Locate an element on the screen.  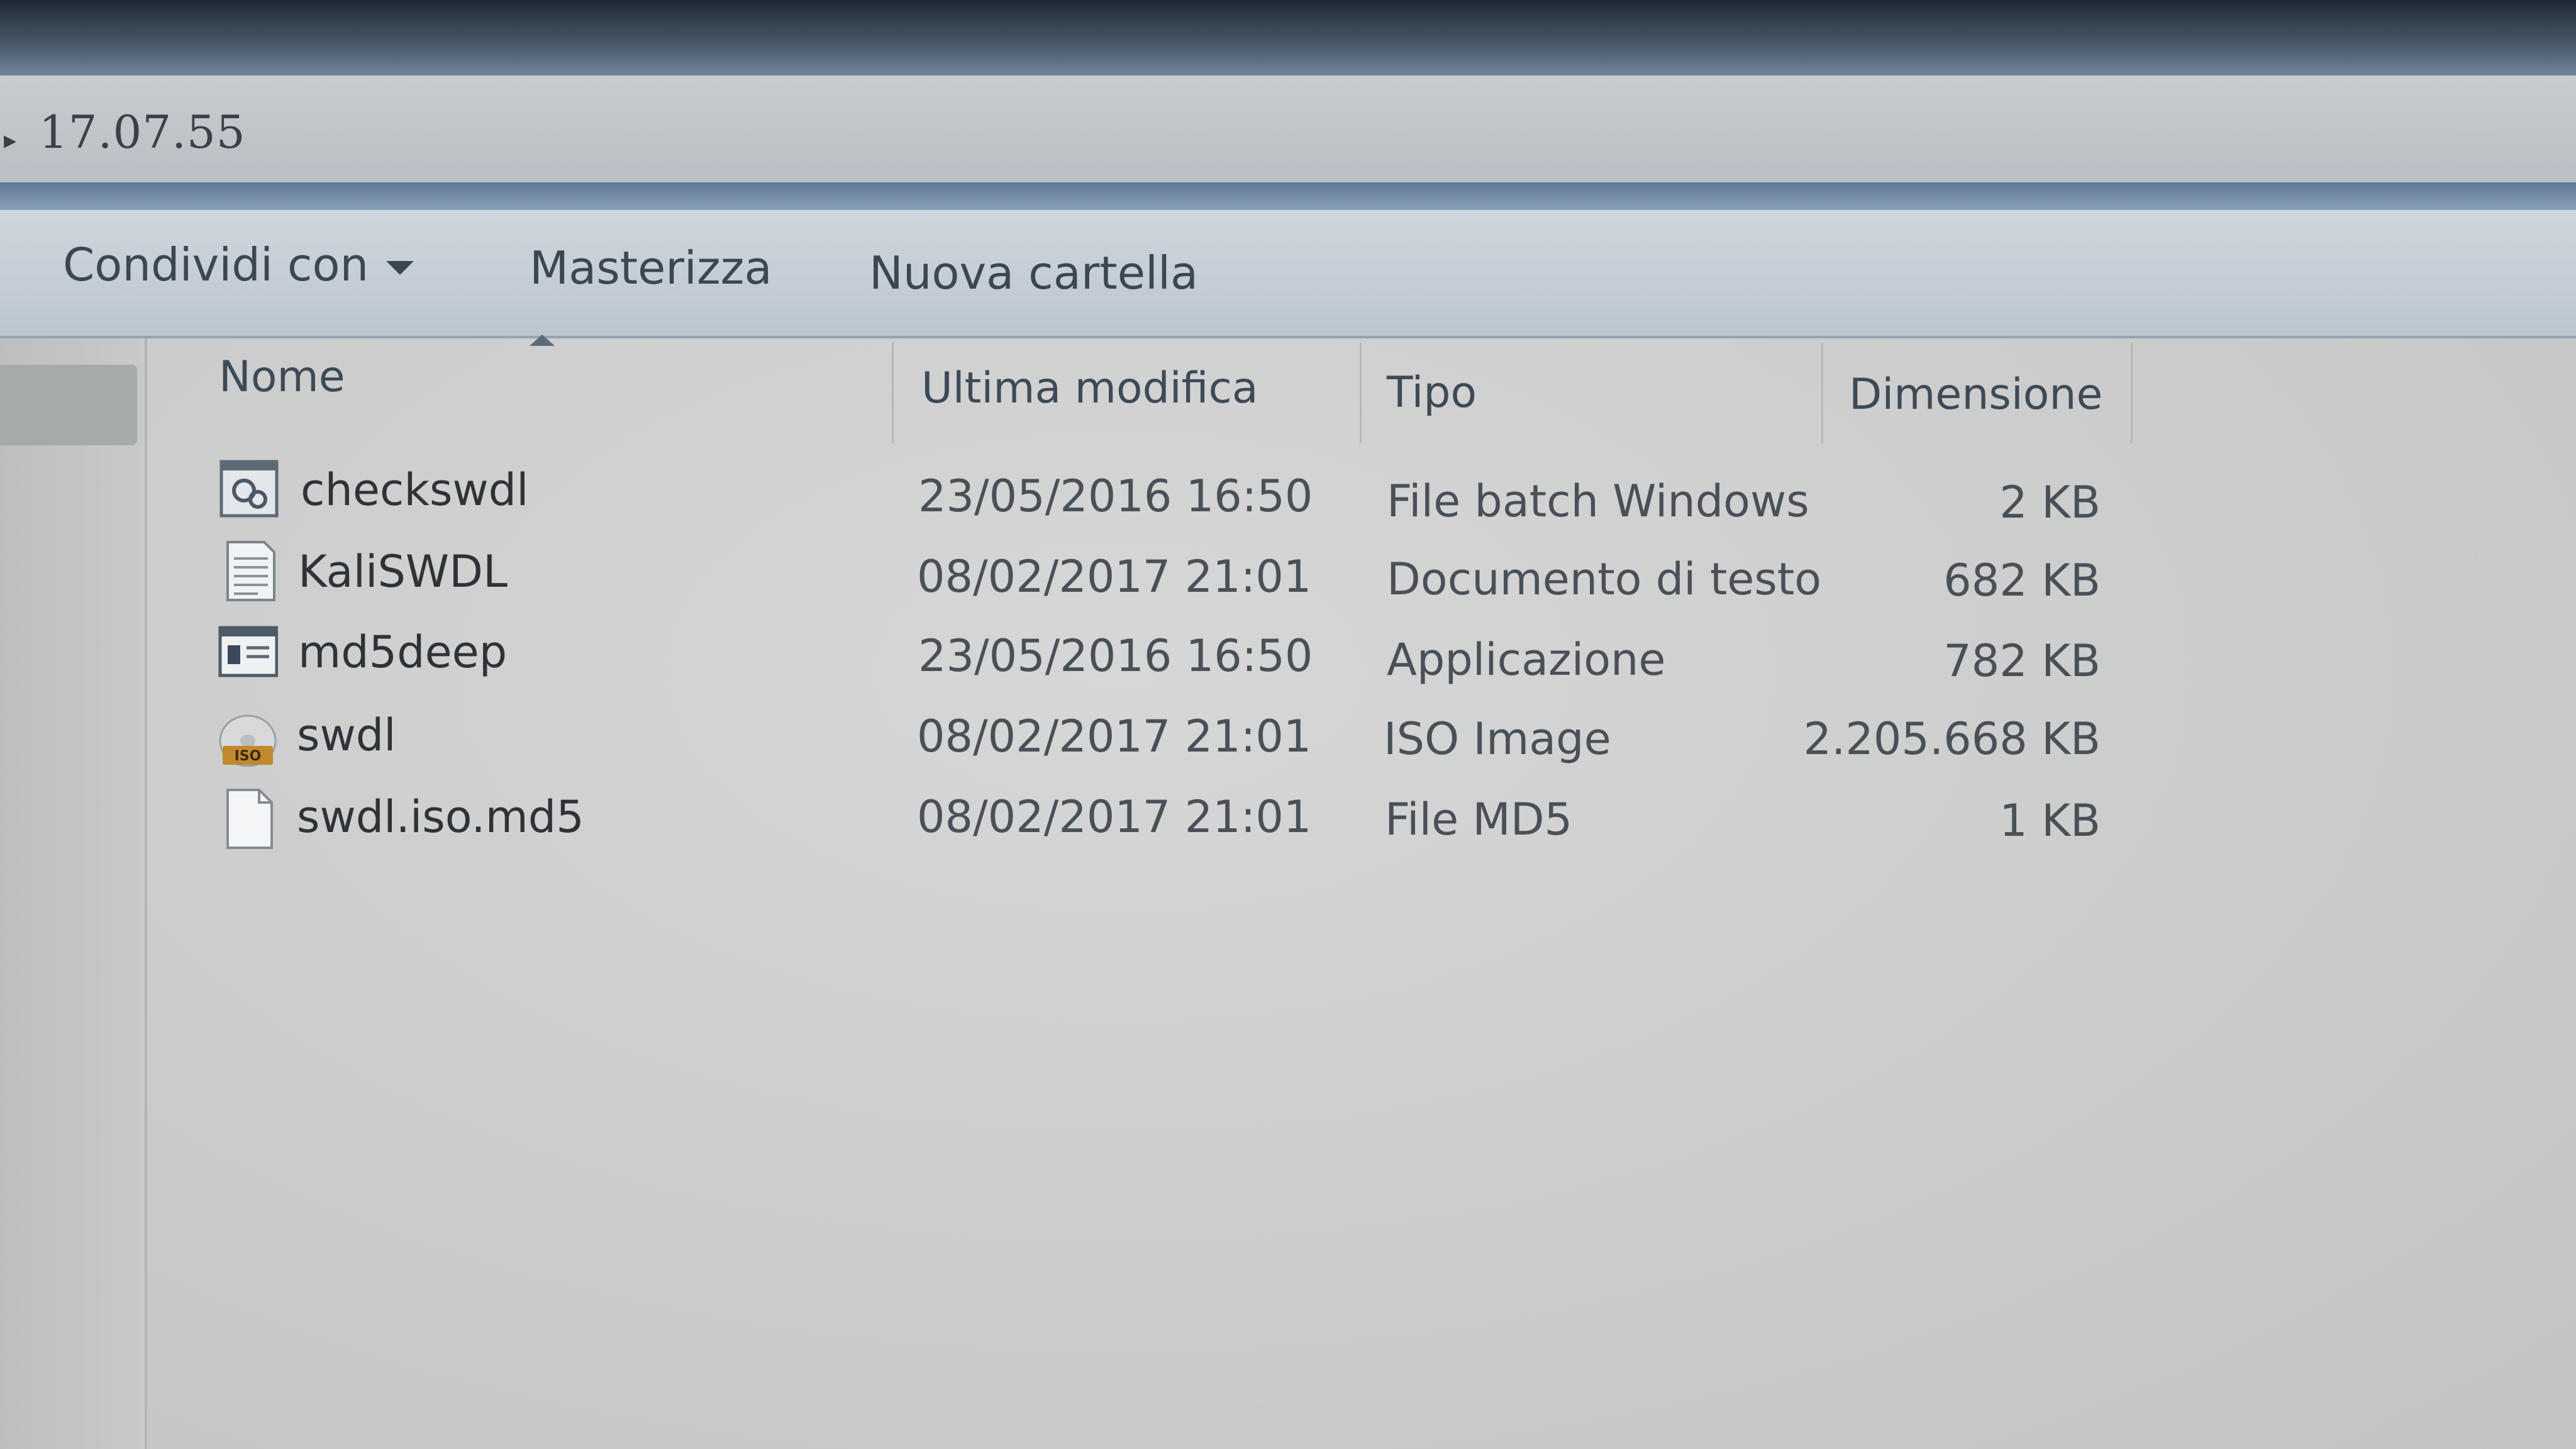
batch-file-icon is located at coordinates (249, 489).